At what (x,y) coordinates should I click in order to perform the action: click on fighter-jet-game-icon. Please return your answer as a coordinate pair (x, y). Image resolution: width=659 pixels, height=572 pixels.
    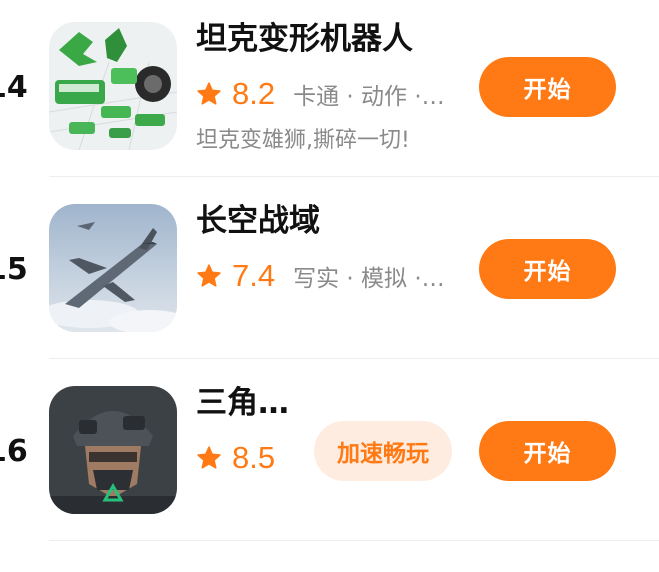
    Looking at the image, I should click on (113, 268).